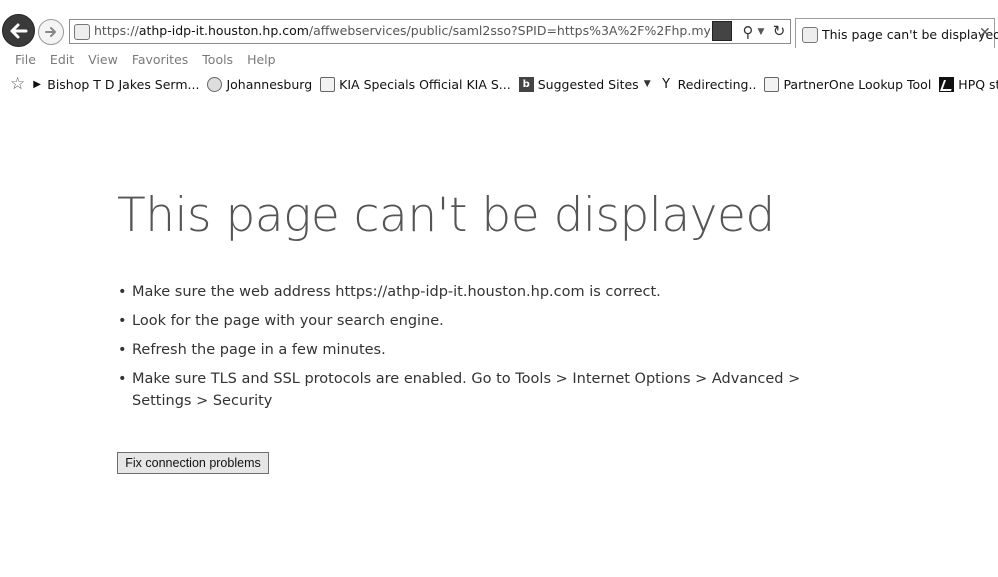 The image size is (998, 577). I want to click on favorite-item: Y Redirecting.., so click(708, 84).